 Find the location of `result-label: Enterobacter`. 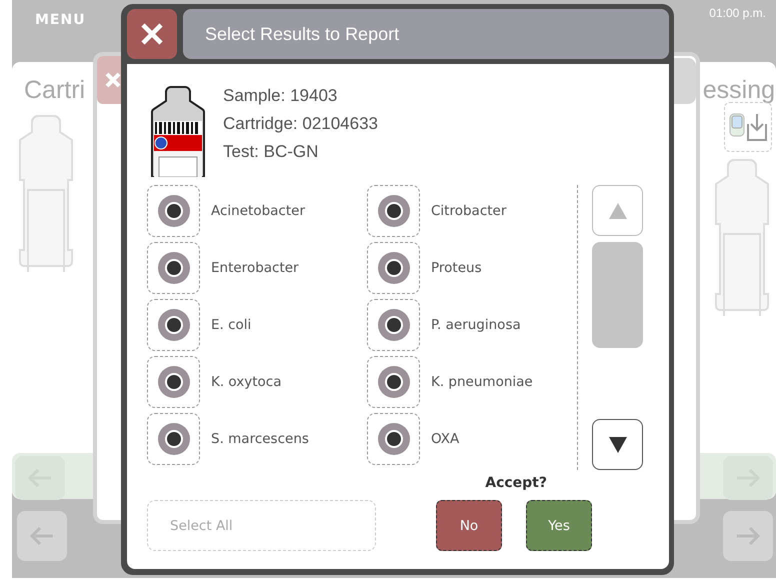

result-label: Enterobacter is located at coordinates (255, 268).